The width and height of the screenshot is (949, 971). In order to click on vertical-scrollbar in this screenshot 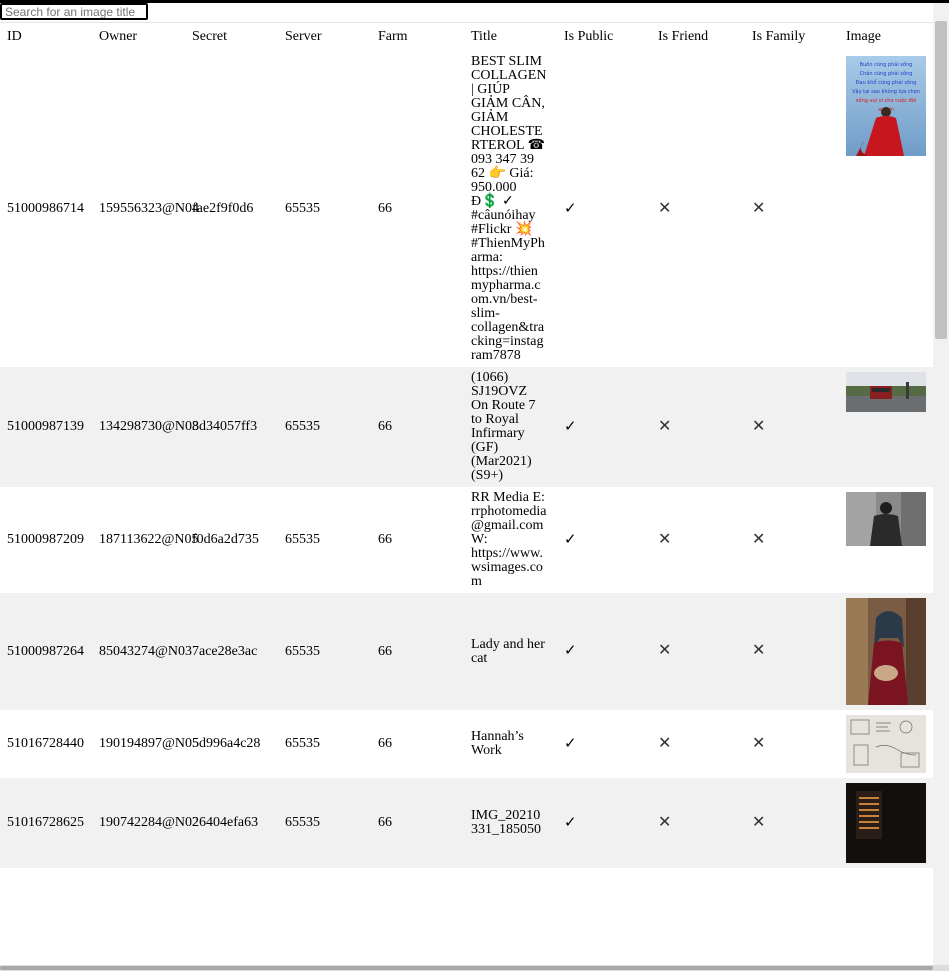, I will do `click(941, 484)`.